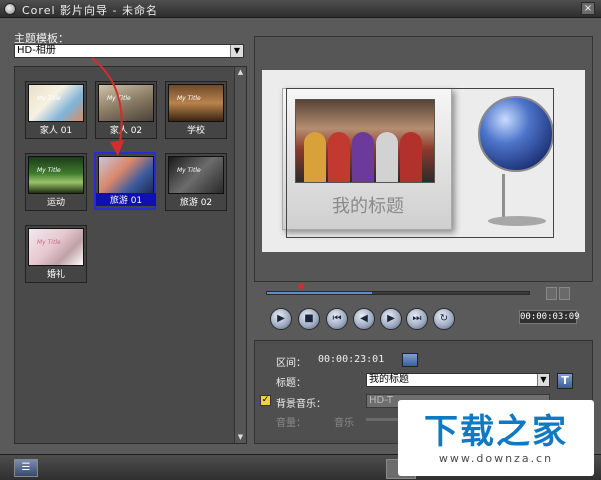 The height and width of the screenshot is (480, 601). Describe the element at coordinates (565, 381) in the screenshot. I see `text-font-button: T` at that location.